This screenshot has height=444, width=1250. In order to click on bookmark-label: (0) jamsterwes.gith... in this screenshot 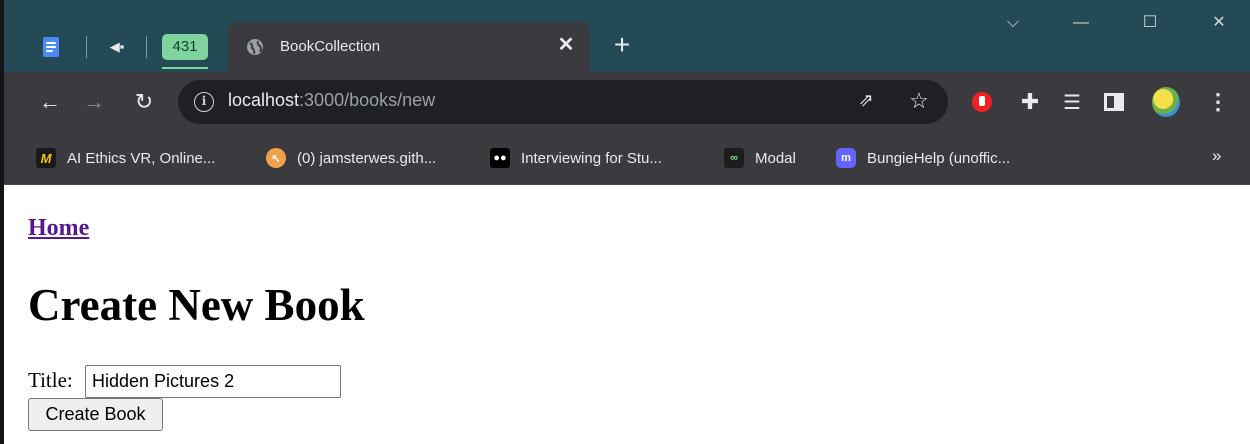, I will do `click(367, 158)`.